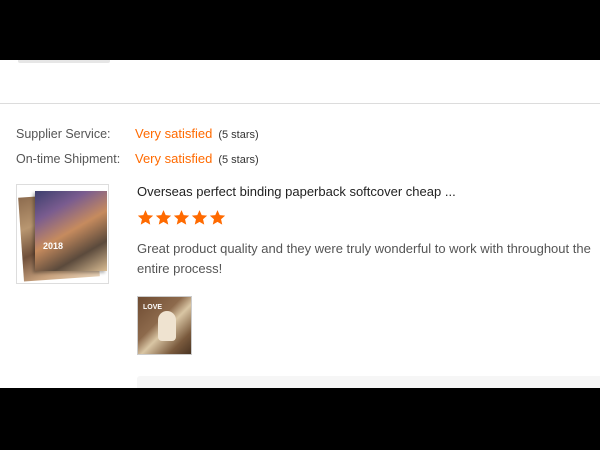 The height and width of the screenshot is (450, 600). I want to click on review-photo-subject, so click(167, 326).